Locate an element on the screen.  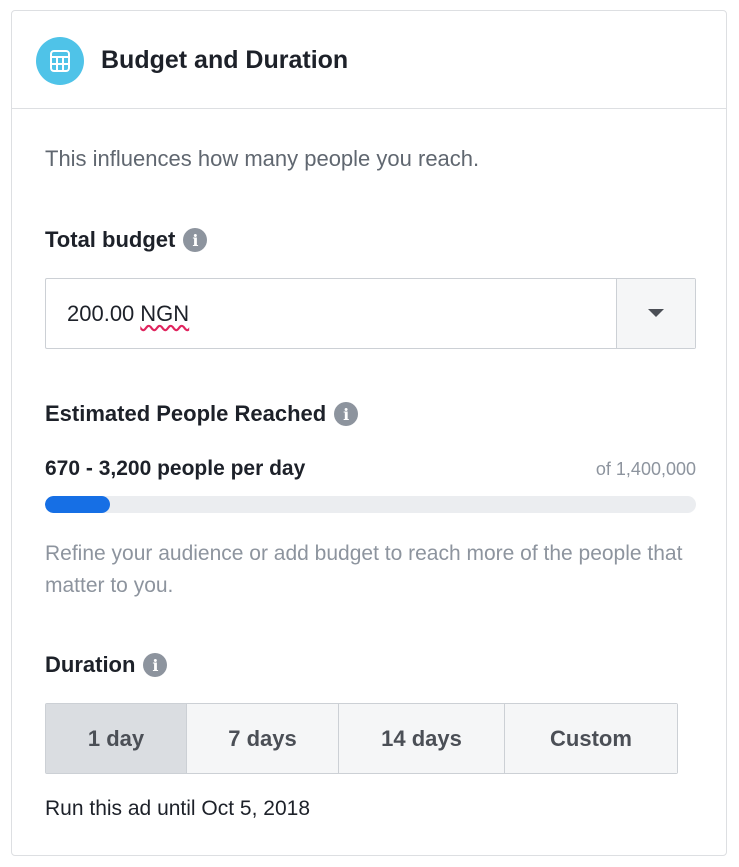
caret-down-icon is located at coordinates (656, 314).